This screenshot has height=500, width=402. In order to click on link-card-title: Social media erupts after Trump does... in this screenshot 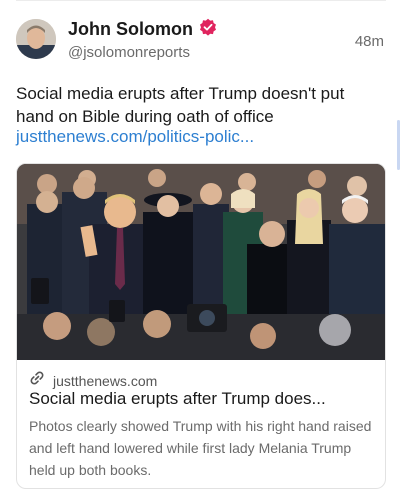, I will do `click(203, 399)`.